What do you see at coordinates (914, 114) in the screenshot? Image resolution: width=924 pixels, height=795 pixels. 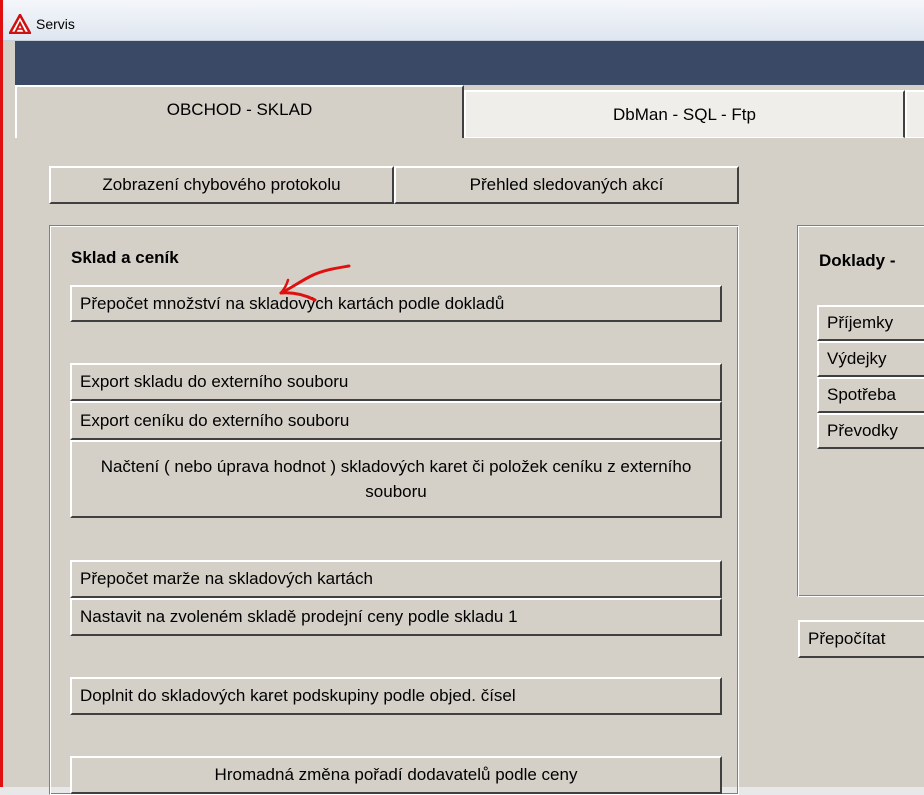 I see `tab-third` at bounding box center [914, 114].